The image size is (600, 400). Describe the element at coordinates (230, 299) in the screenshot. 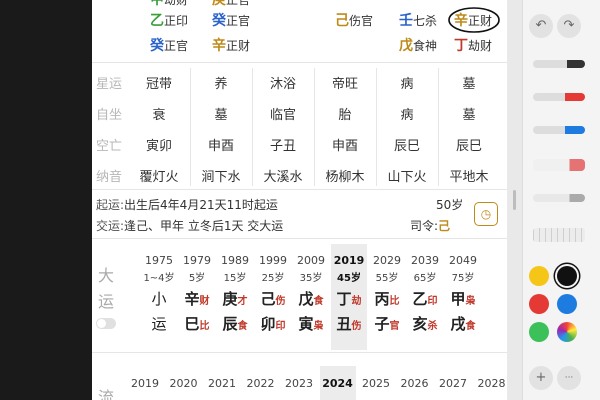

I see `gan-zhi-char: 庚` at that location.